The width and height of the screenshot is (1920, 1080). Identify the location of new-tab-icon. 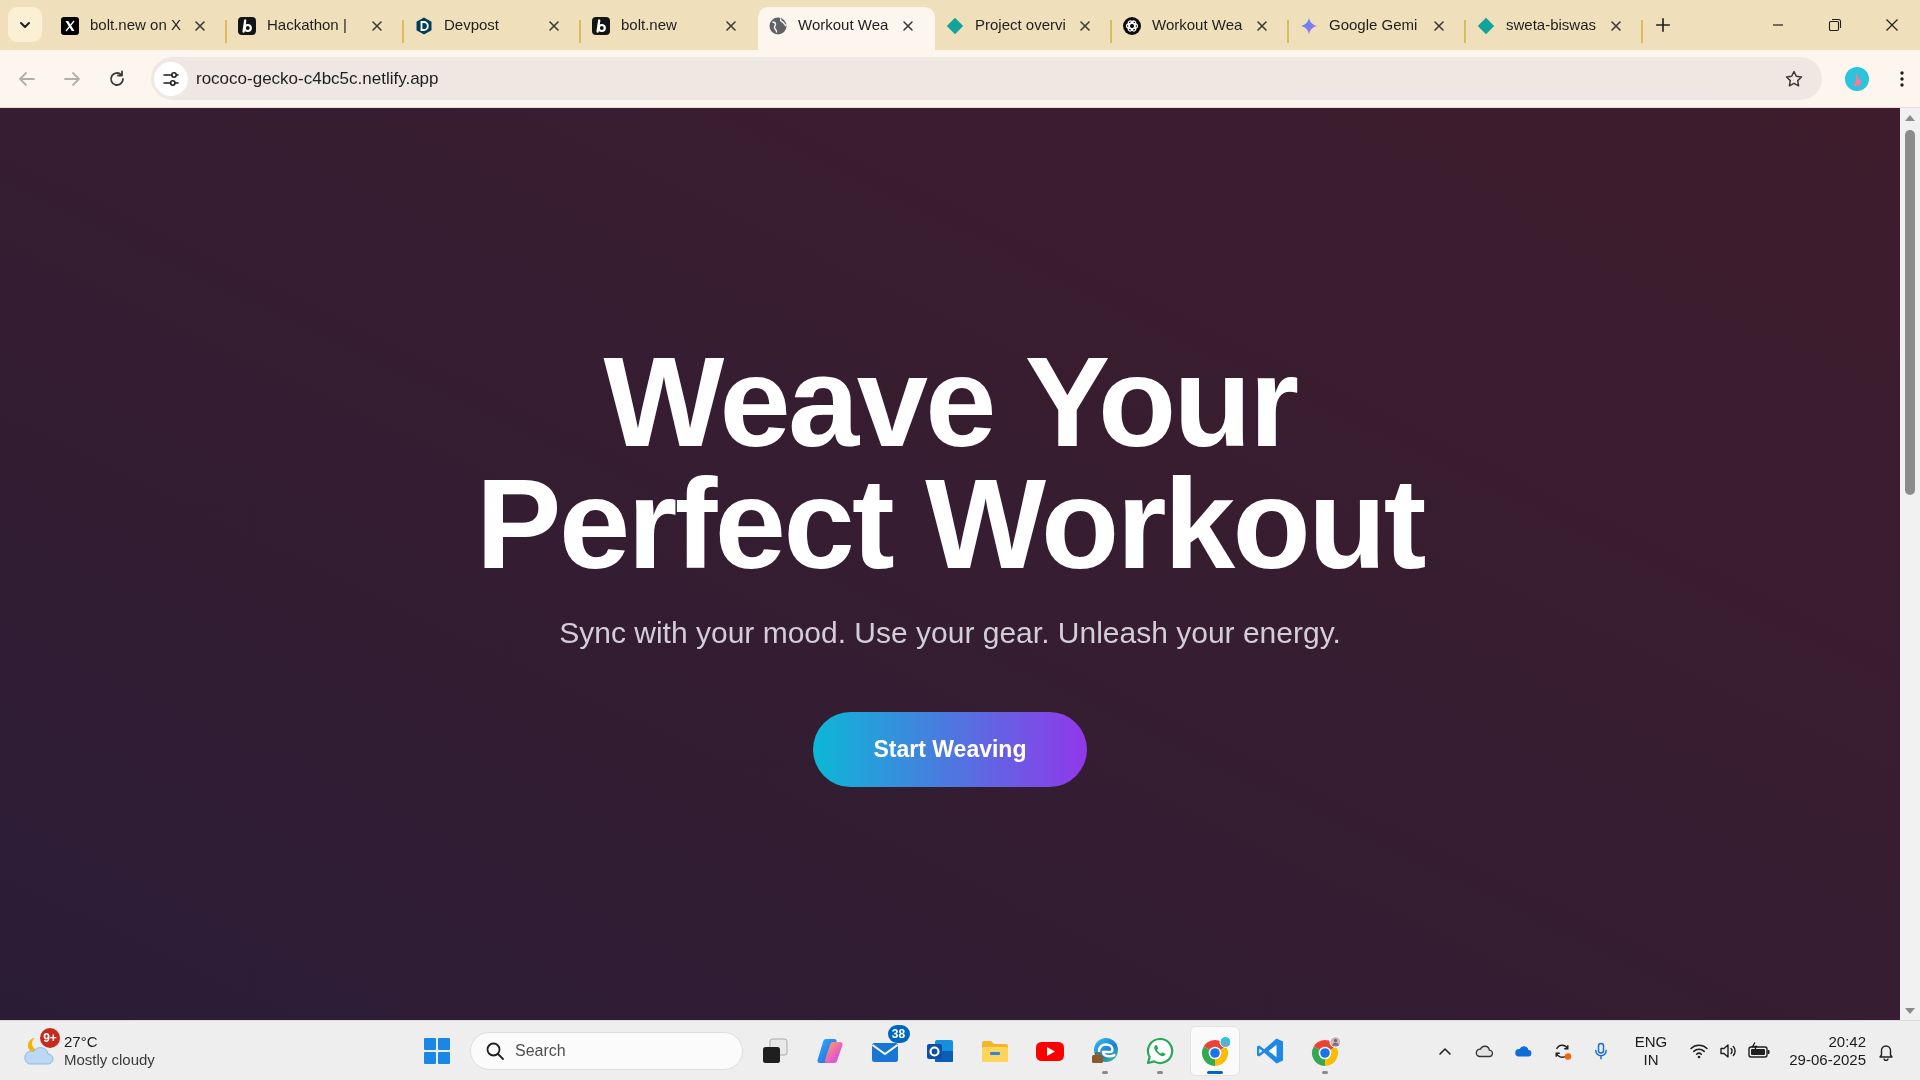
(1663, 25).